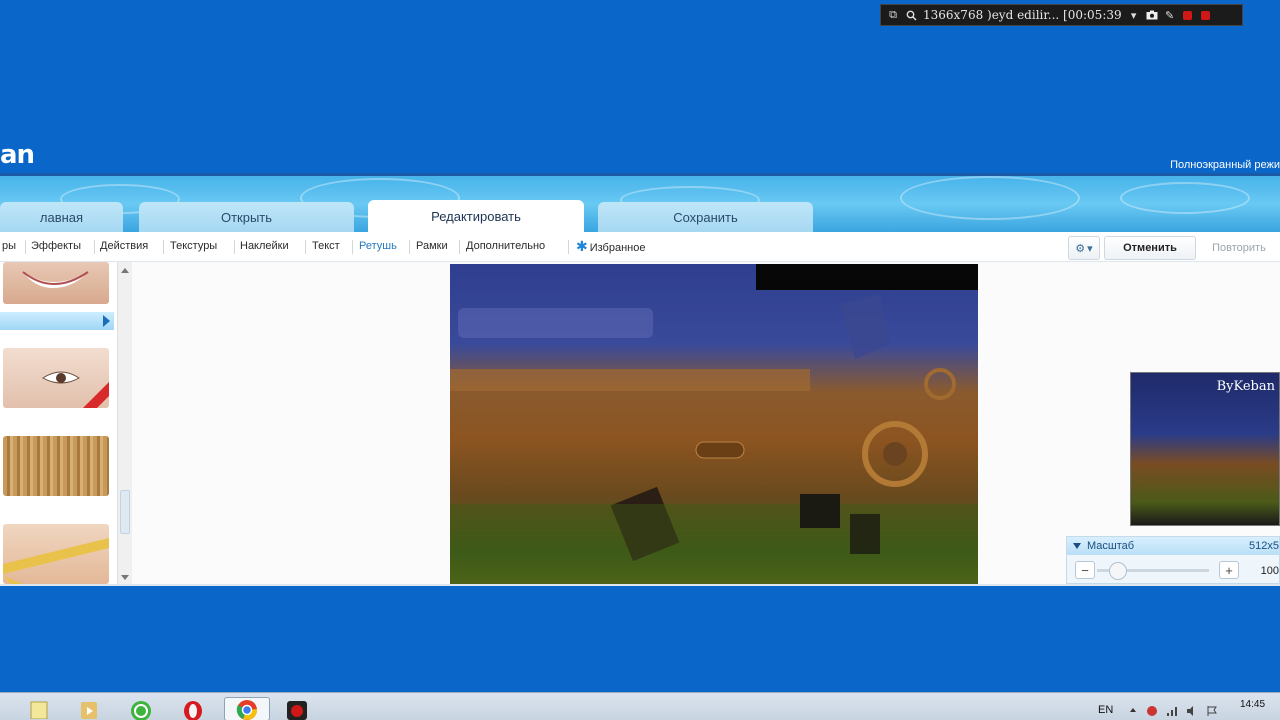 Image resolution: width=1280 pixels, height=720 pixels. What do you see at coordinates (193, 246) in the screenshot?
I see `tool-textures: Текстуры` at bounding box center [193, 246].